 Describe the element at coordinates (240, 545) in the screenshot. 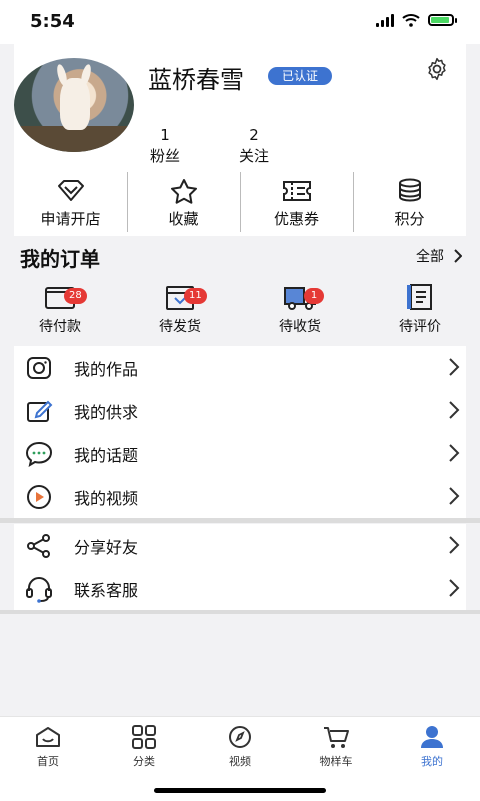

I see `menu-item-share-friends: 分享好友` at that location.